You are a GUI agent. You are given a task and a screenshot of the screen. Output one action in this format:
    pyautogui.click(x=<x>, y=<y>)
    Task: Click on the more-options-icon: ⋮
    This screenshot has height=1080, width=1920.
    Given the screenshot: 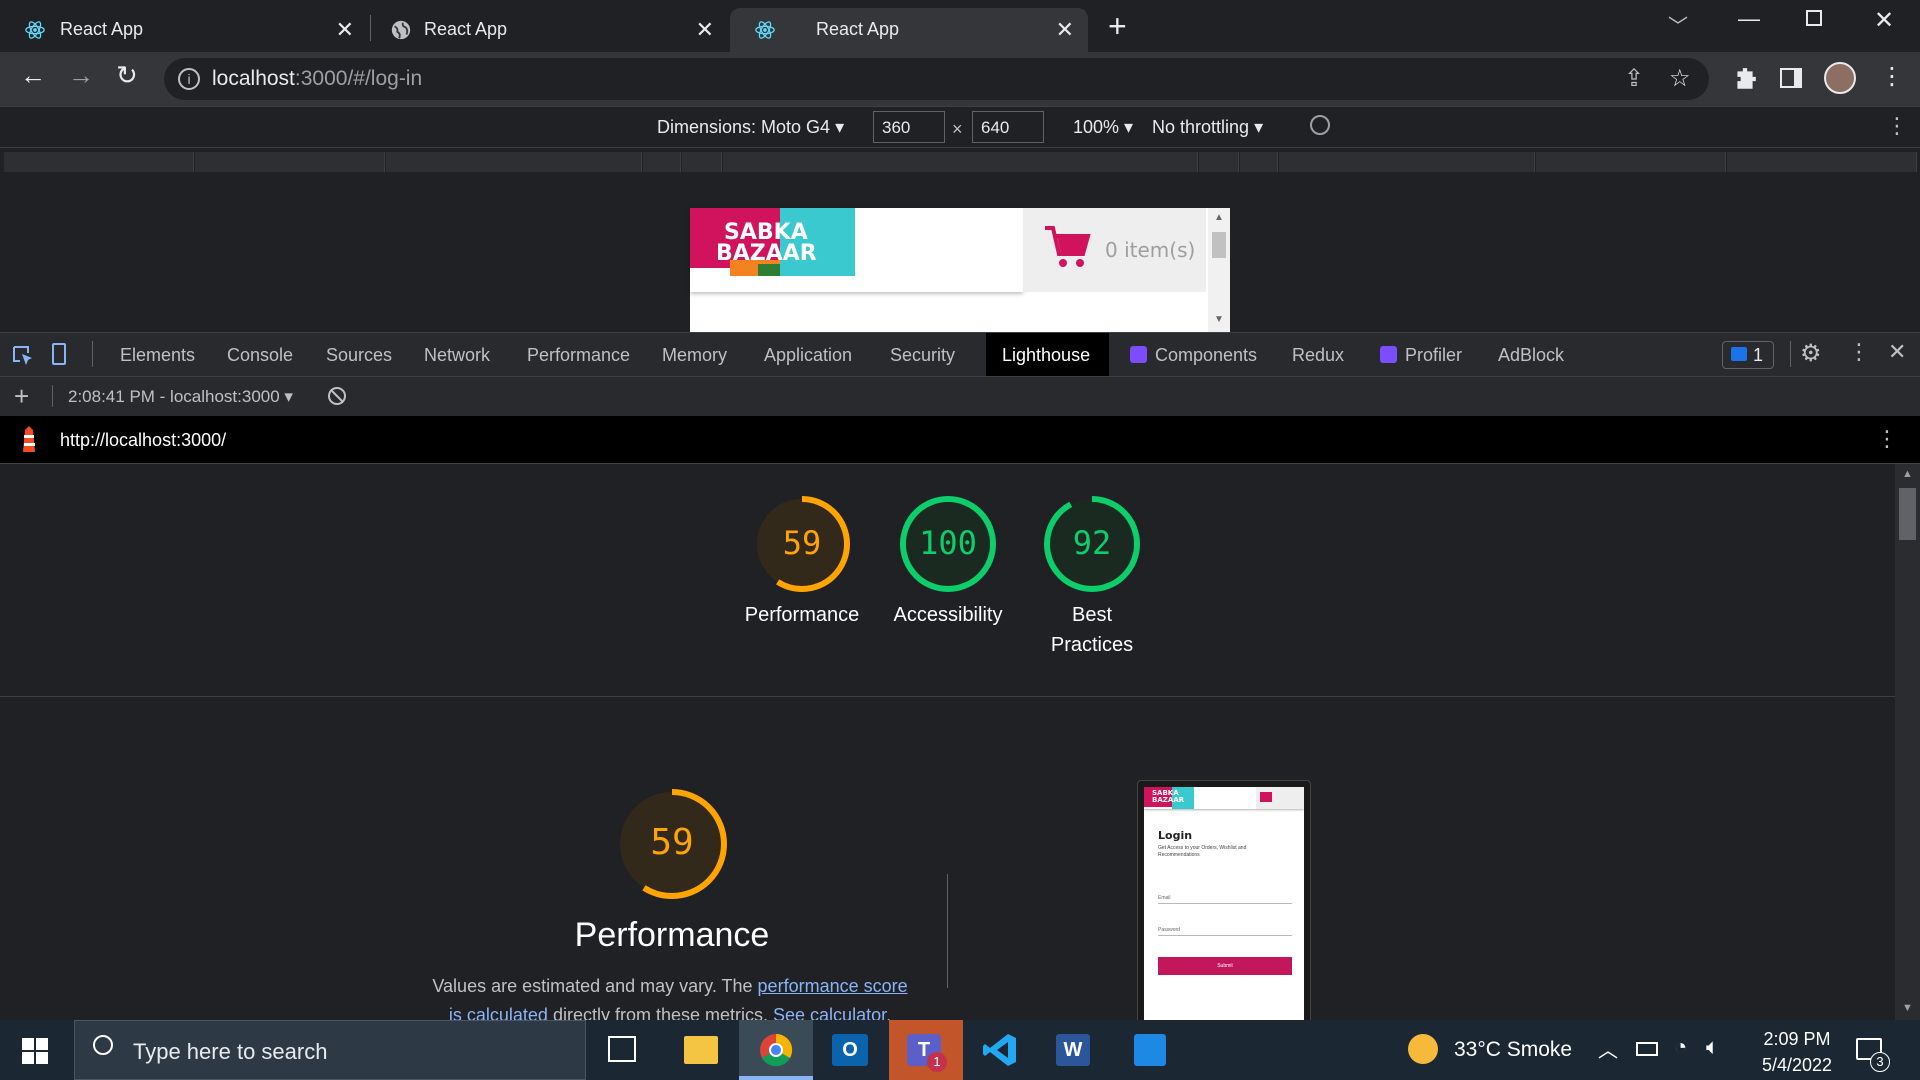 What is the action you would take?
    pyautogui.click(x=1897, y=126)
    